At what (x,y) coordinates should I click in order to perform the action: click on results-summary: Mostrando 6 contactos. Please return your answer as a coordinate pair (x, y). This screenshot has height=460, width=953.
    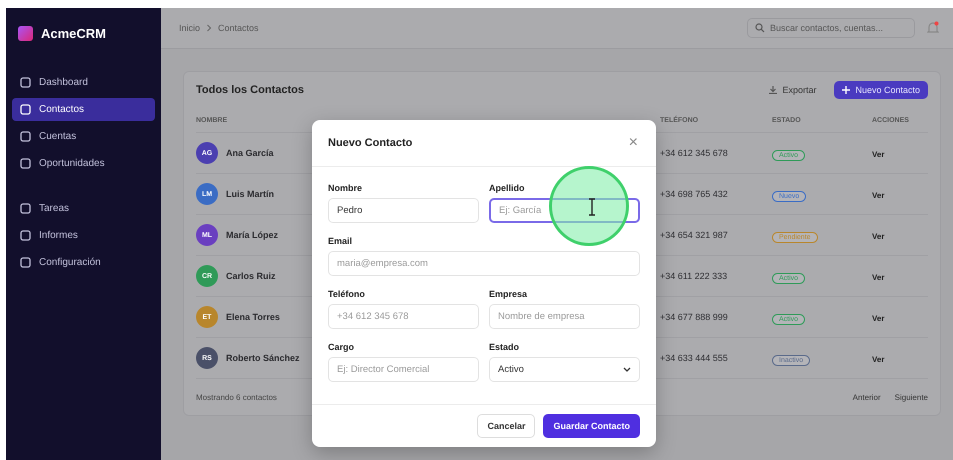
    Looking at the image, I should click on (236, 397).